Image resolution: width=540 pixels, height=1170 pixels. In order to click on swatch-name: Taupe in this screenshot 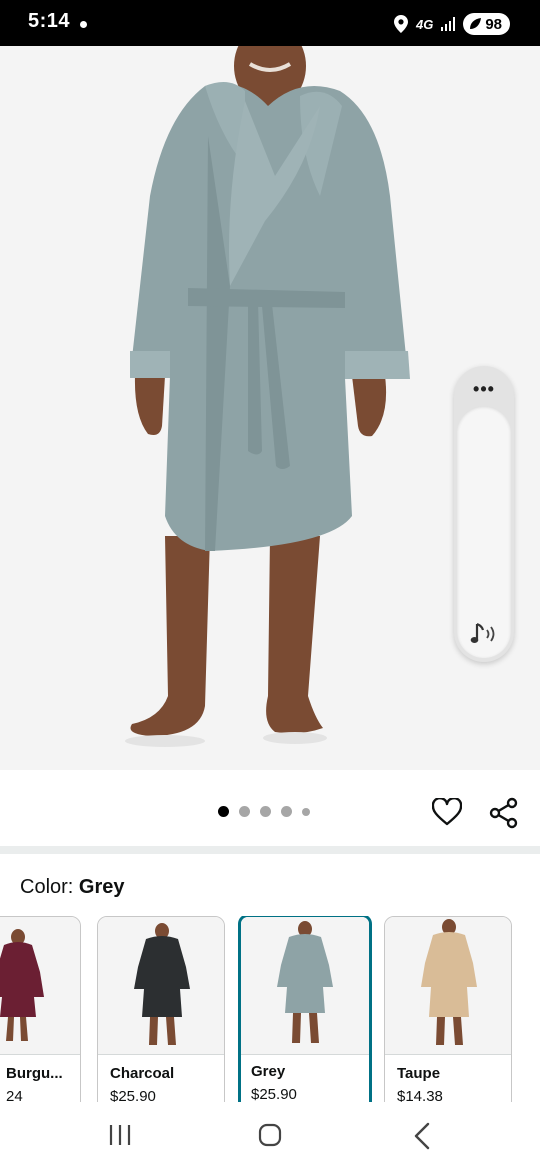, I will do `click(419, 1073)`.